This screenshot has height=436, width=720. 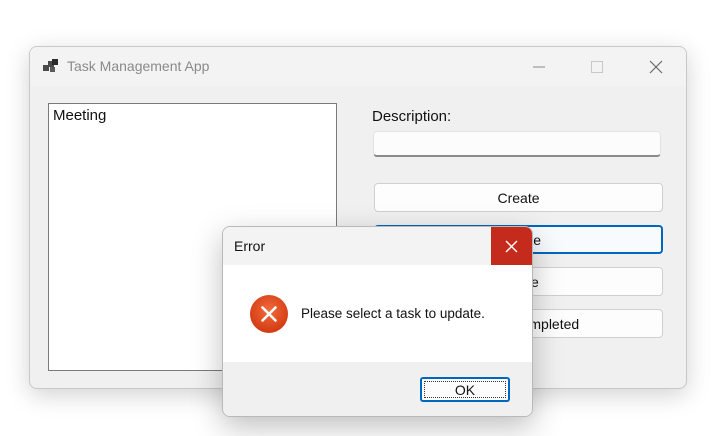 I want to click on dialog-body: Please select a task to update., so click(x=377, y=313).